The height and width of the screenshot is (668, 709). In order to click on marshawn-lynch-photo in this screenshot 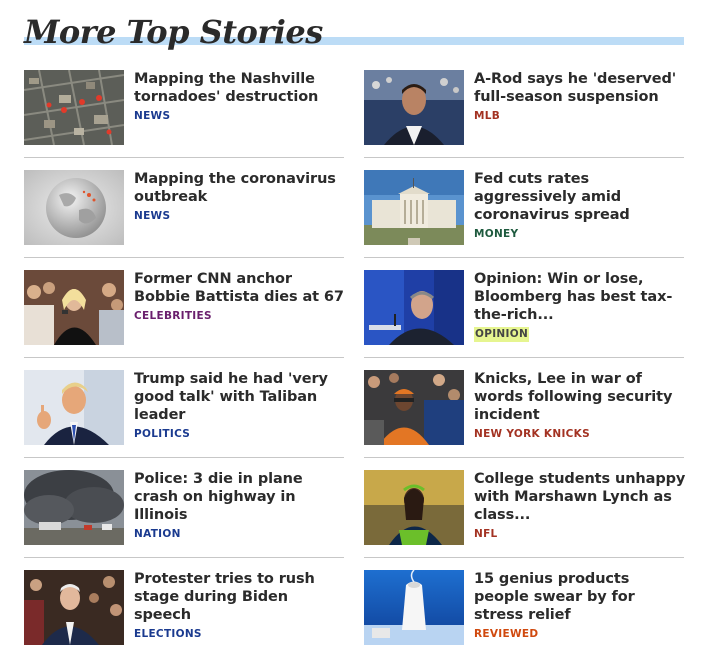, I will do `click(414, 507)`.